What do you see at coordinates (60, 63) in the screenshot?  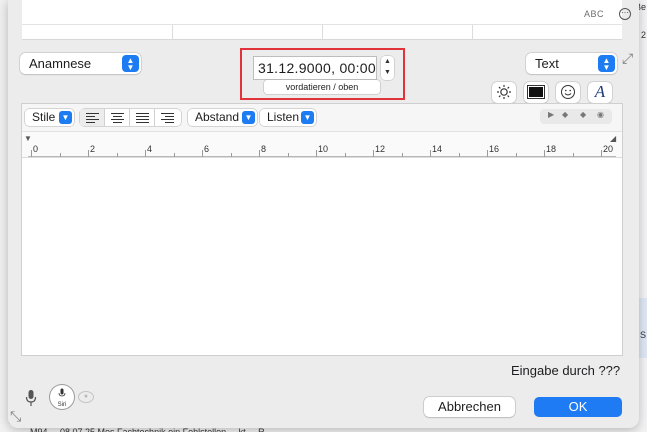 I see `category-popup-value: Anamnese` at bounding box center [60, 63].